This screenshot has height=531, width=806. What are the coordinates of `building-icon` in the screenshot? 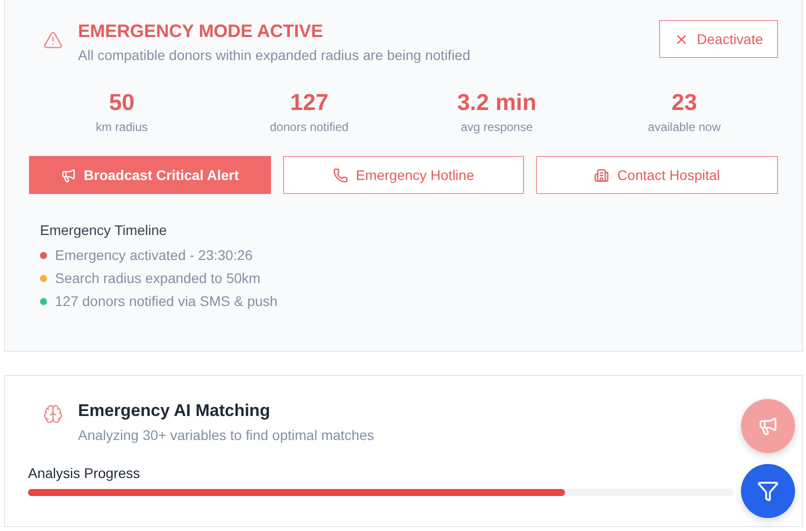 It's located at (602, 175).